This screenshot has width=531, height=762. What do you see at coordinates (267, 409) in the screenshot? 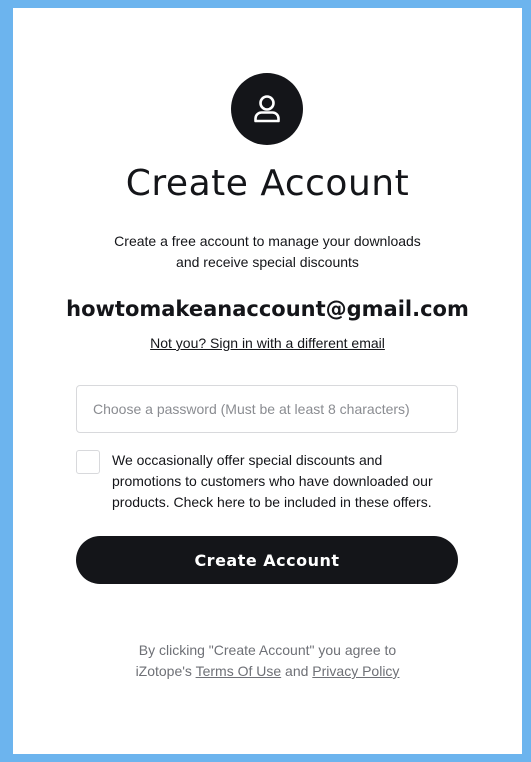
I see `password-input` at bounding box center [267, 409].